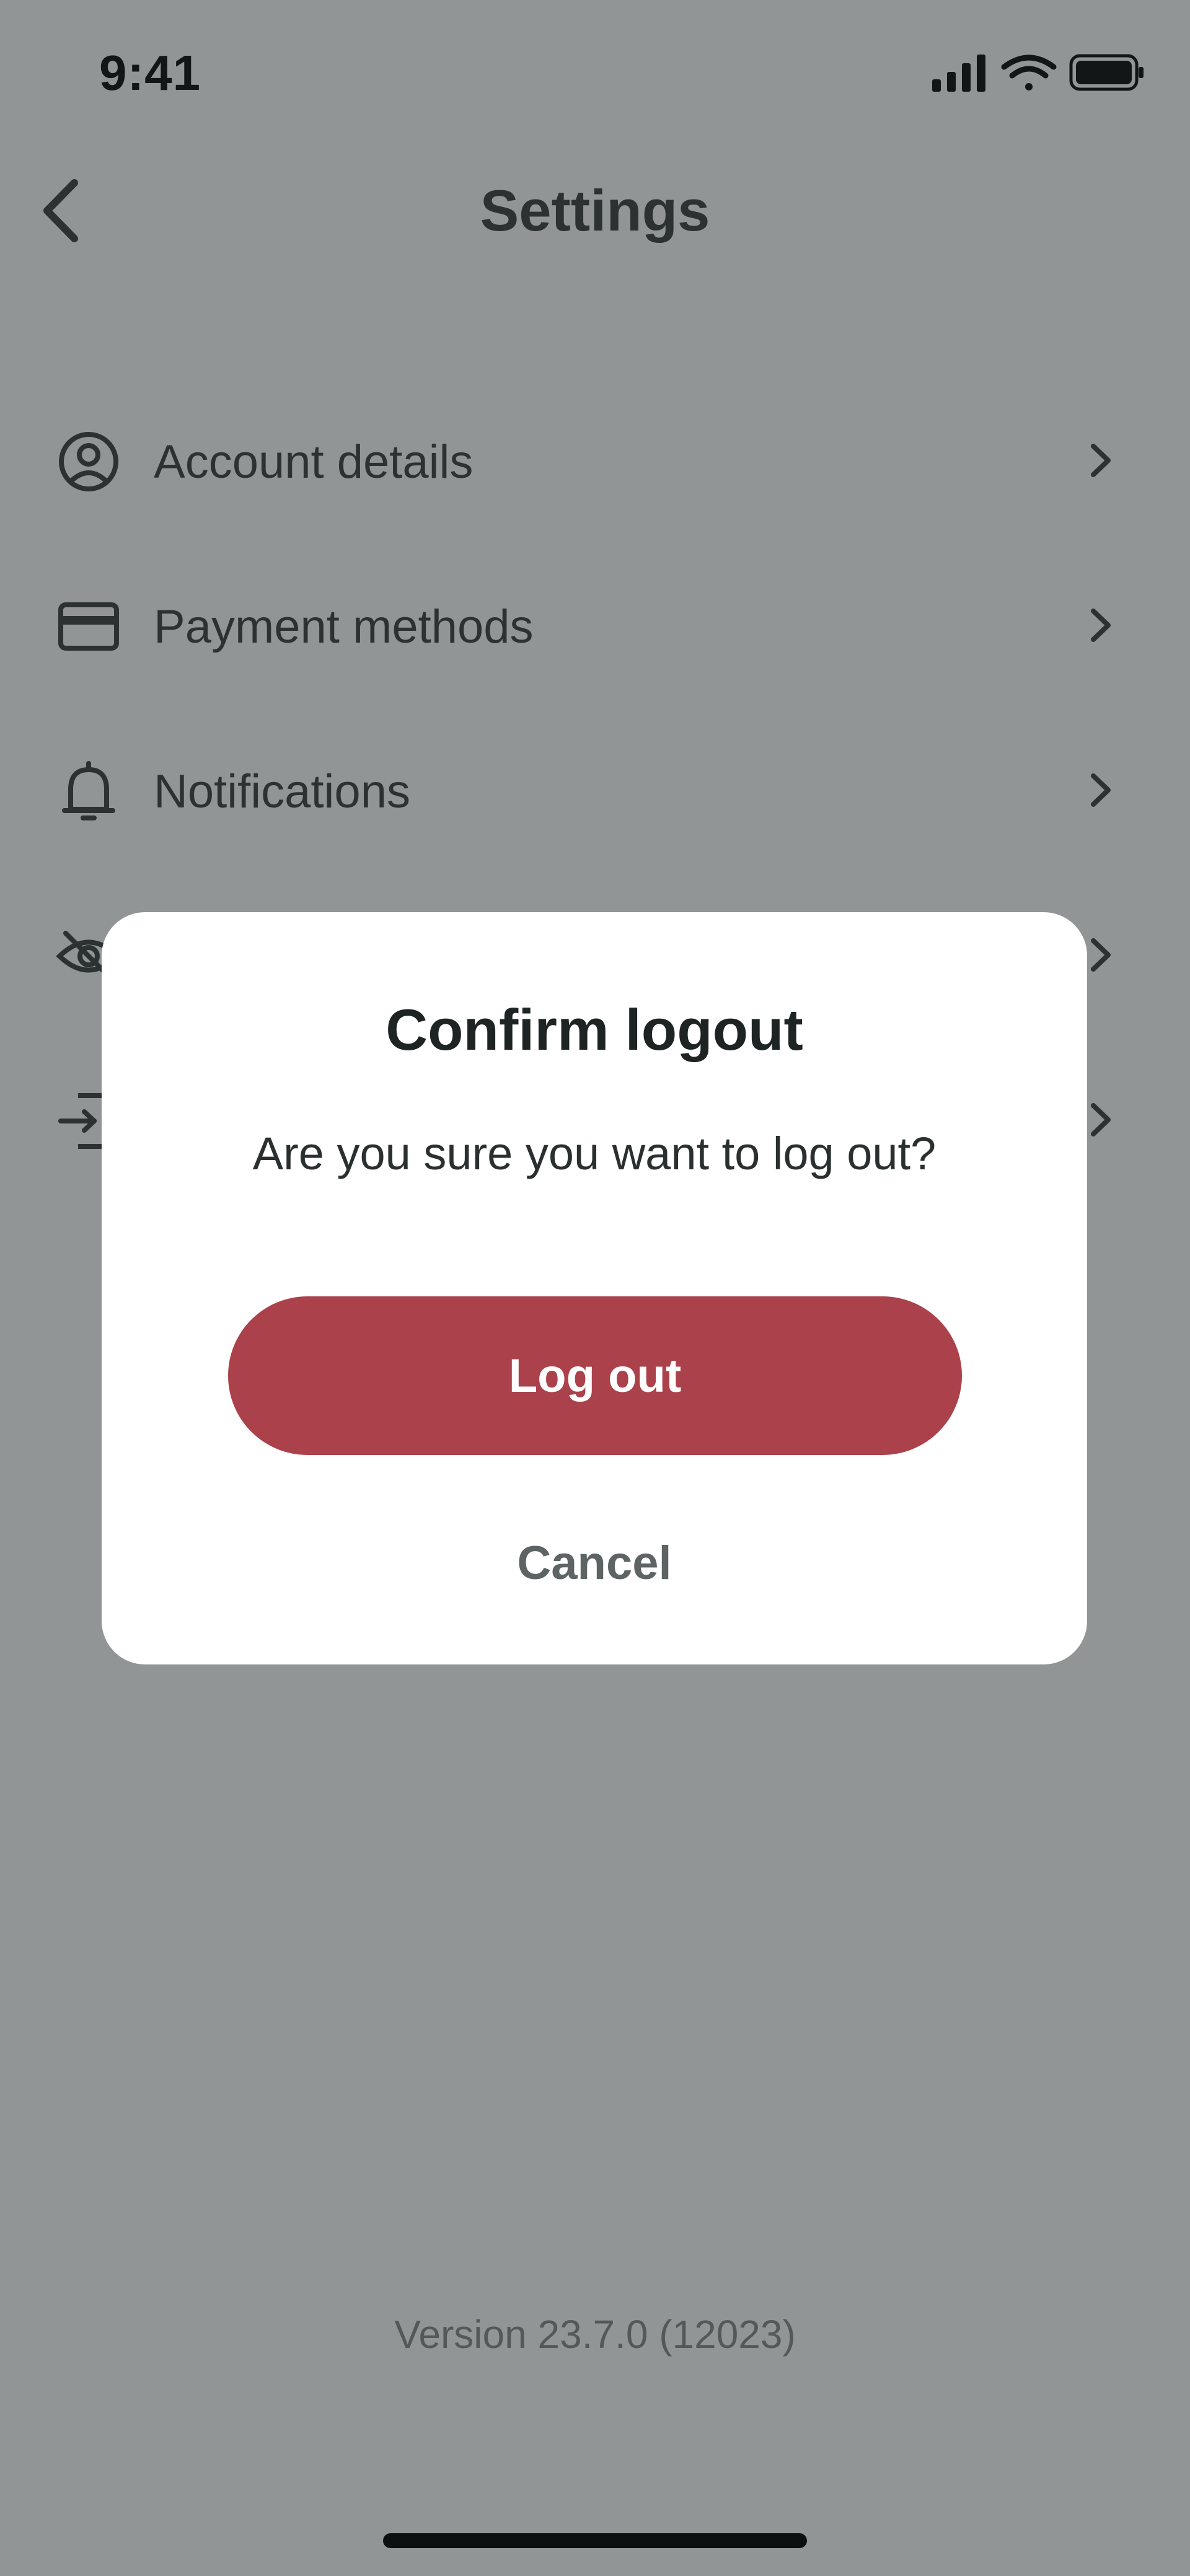 Image resolution: width=1190 pixels, height=2576 pixels. What do you see at coordinates (282, 792) in the screenshot?
I see `settings-item-label: Notifications` at bounding box center [282, 792].